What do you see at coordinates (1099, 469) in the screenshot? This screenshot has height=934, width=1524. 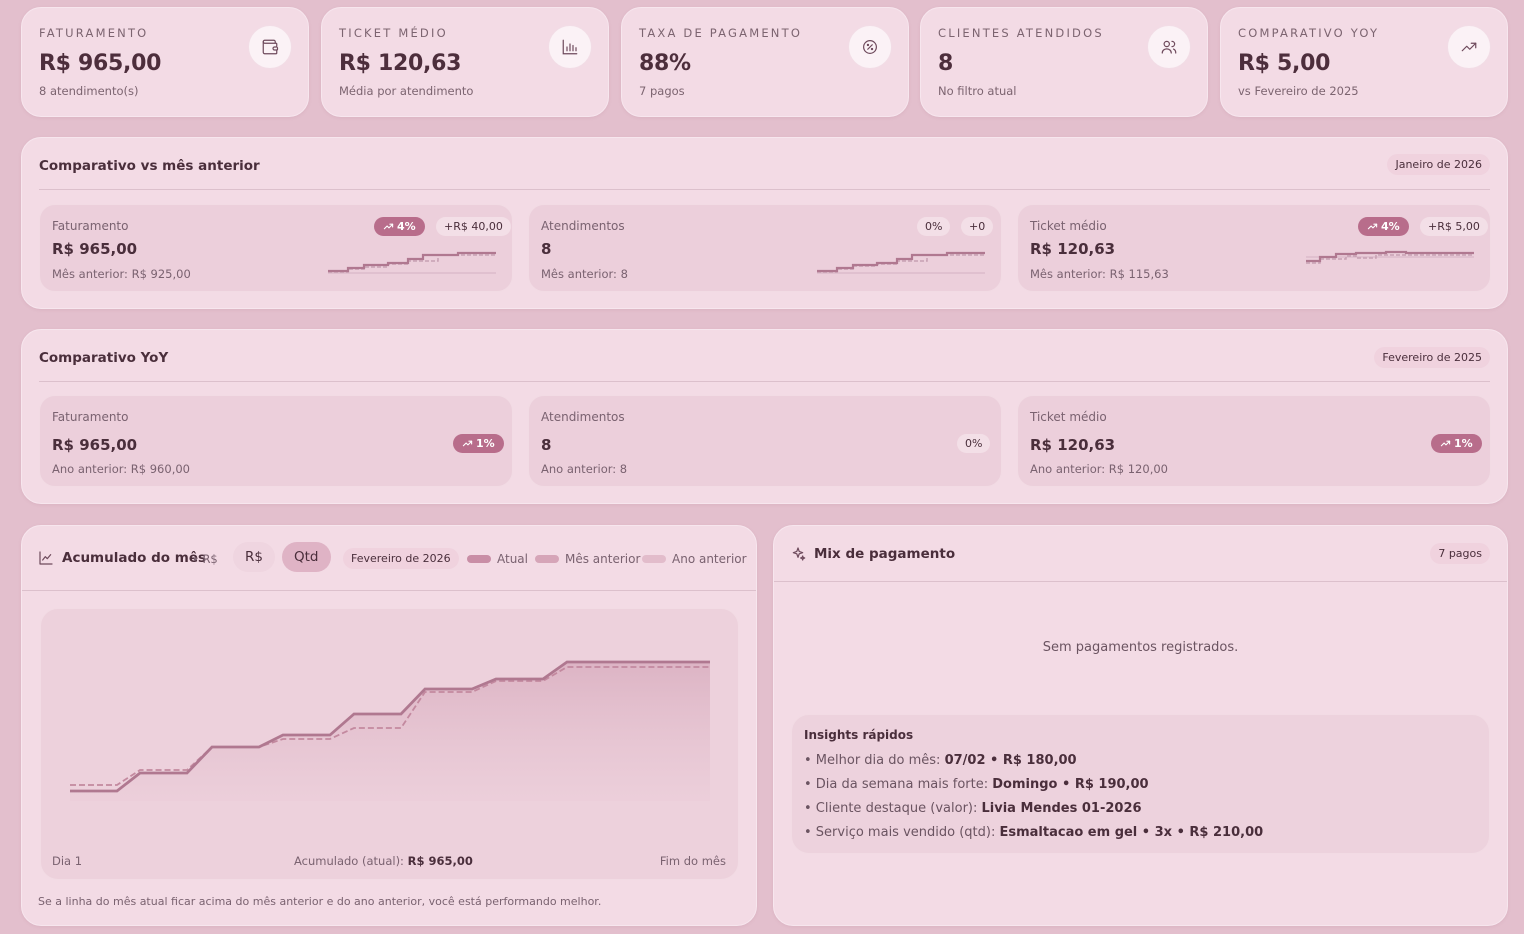 I see `metric-prev: Ano anterior: R$ 120,00` at bounding box center [1099, 469].